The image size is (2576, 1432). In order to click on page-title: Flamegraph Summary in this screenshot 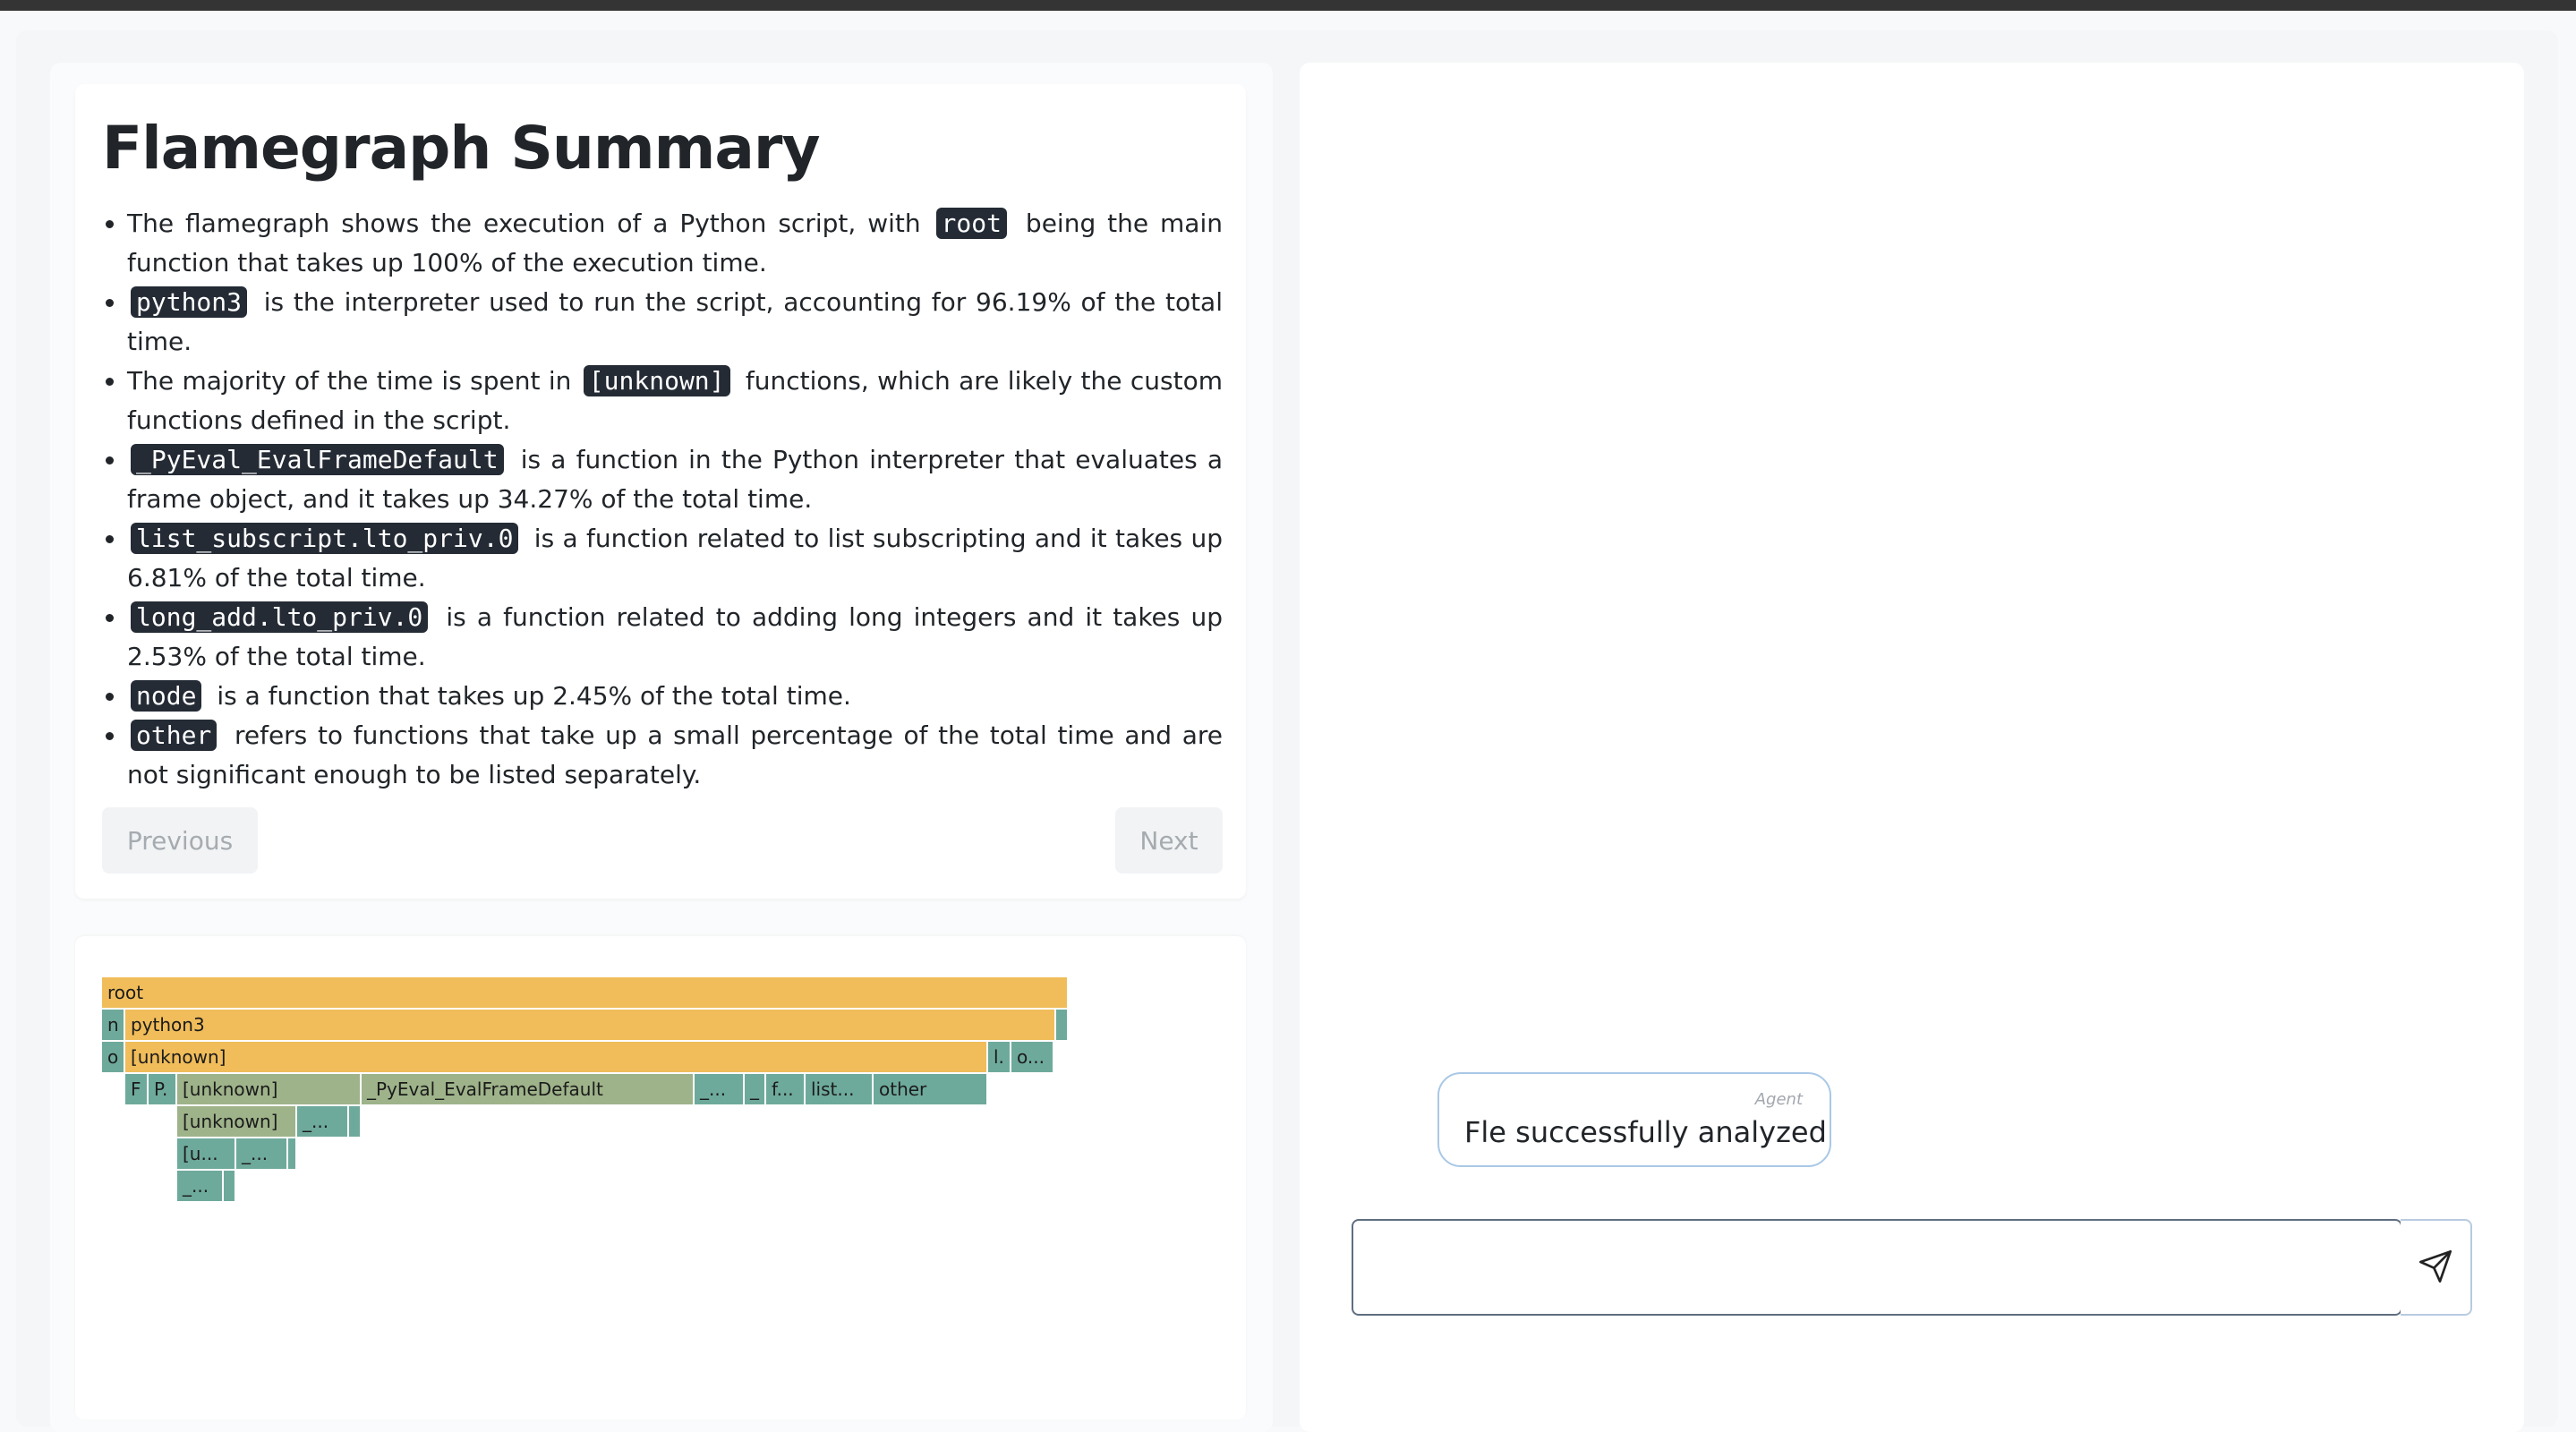, I will do `click(461, 148)`.